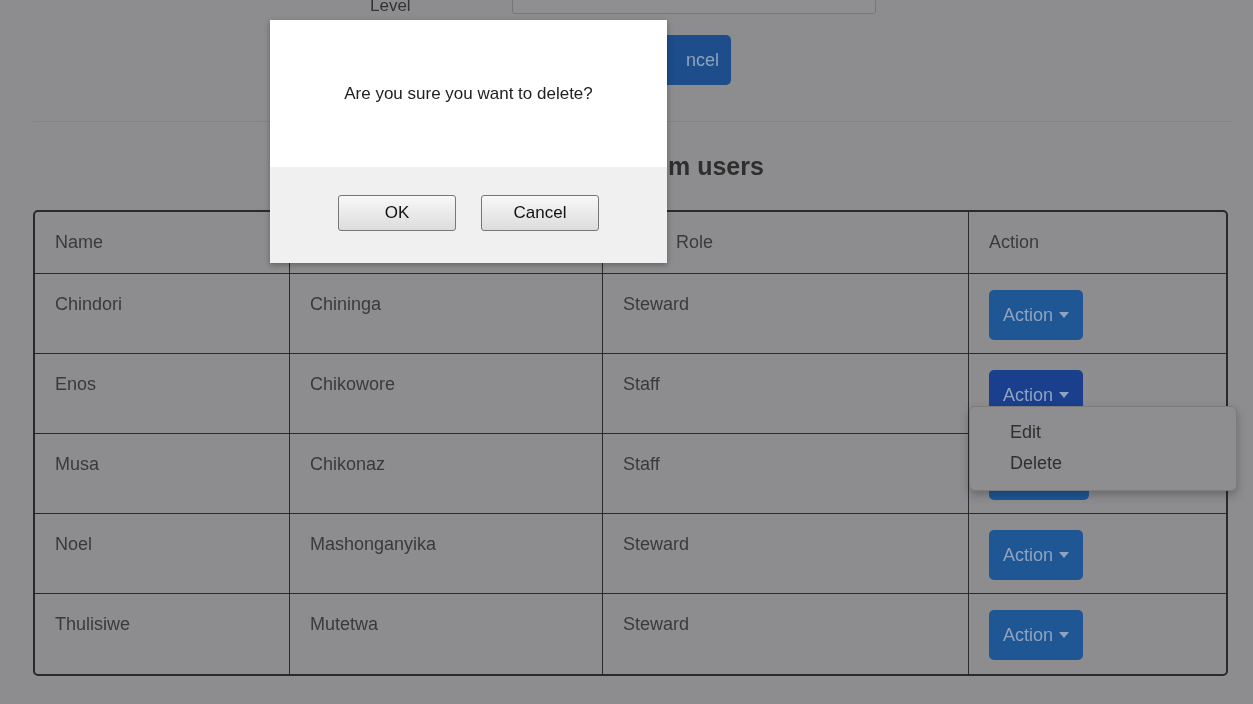 Image resolution: width=1253 pixels, height=704 pixels. Describe the element at coordinates (1097, 243) in the screenshot. I see `column-header: Action` at that location.